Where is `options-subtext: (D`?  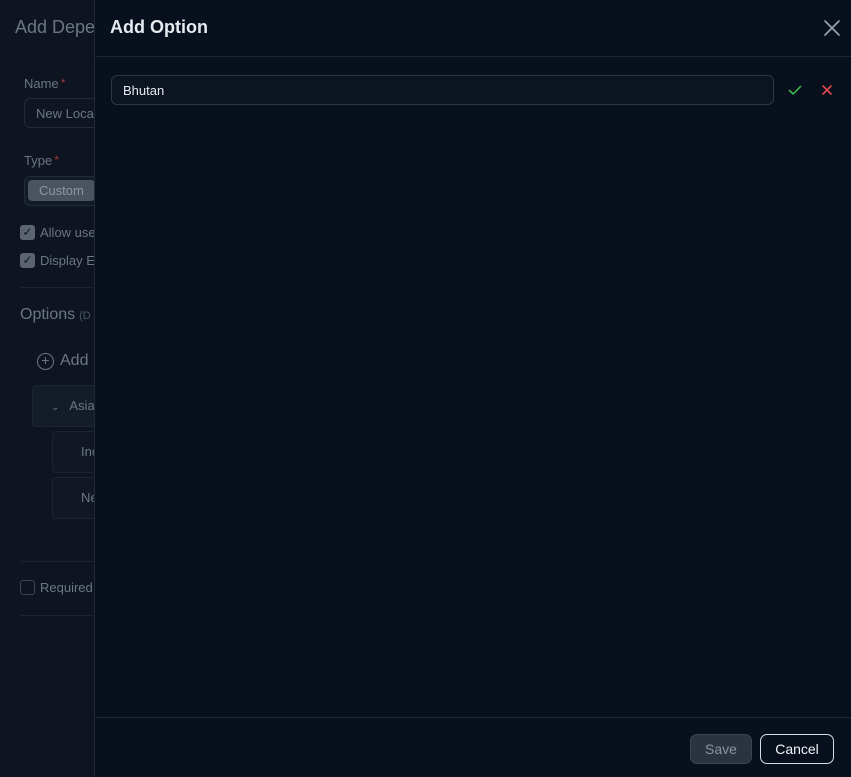 options-subtext: (D is located at coordinates (85, 316).